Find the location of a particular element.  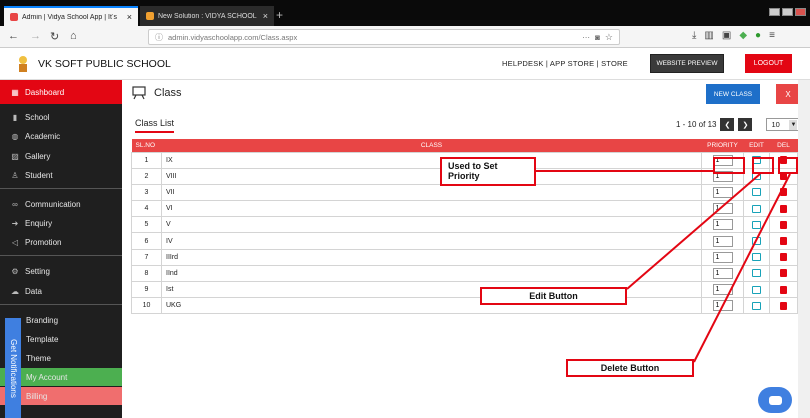

priority-annotation: Used to Set Priority is located at coordinates (488, 171).